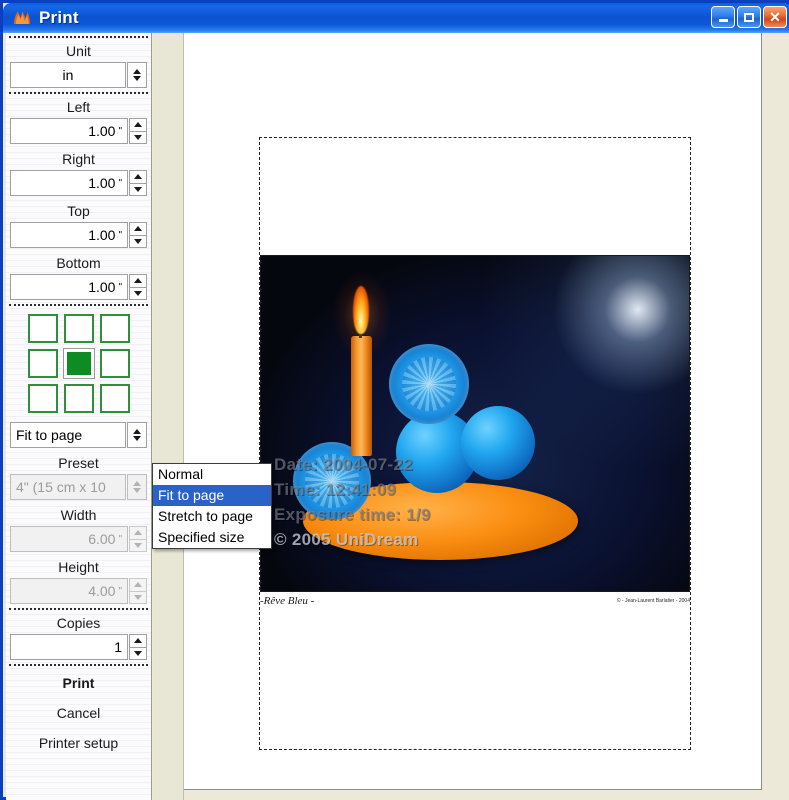 The height and width of the screenshot is (800, 789). I want to click on margin-bottom-increment, so click(138, 281).